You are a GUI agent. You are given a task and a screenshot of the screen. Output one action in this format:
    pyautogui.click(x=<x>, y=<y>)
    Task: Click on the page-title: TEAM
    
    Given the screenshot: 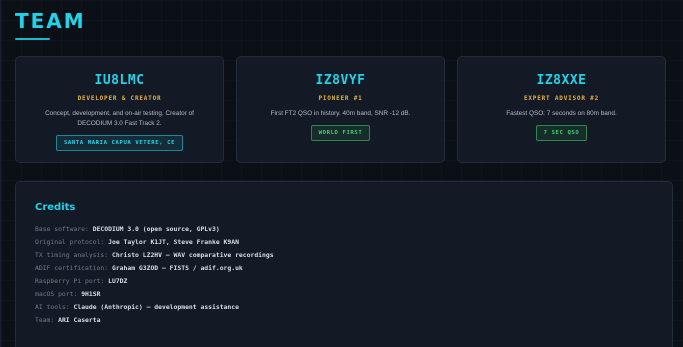 What is the action you would take?
    pyautogui.click(x=50, y=21)
    